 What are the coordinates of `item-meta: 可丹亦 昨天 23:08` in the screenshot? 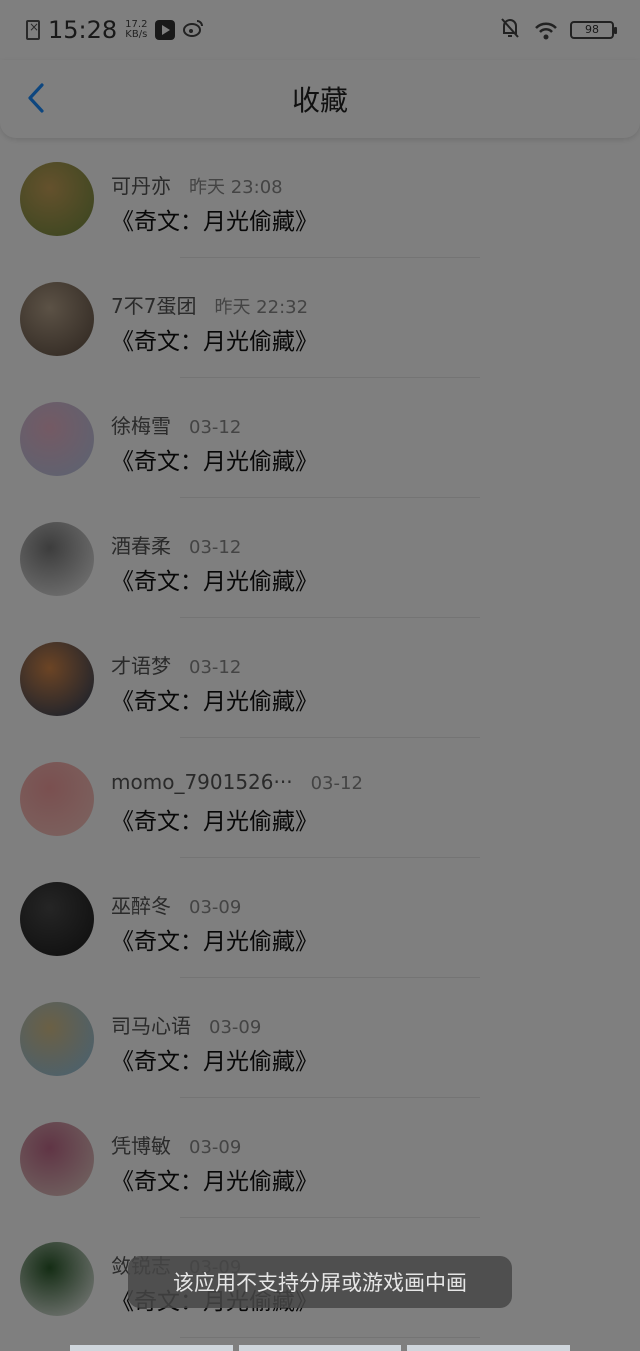 It's located at (197, 184).